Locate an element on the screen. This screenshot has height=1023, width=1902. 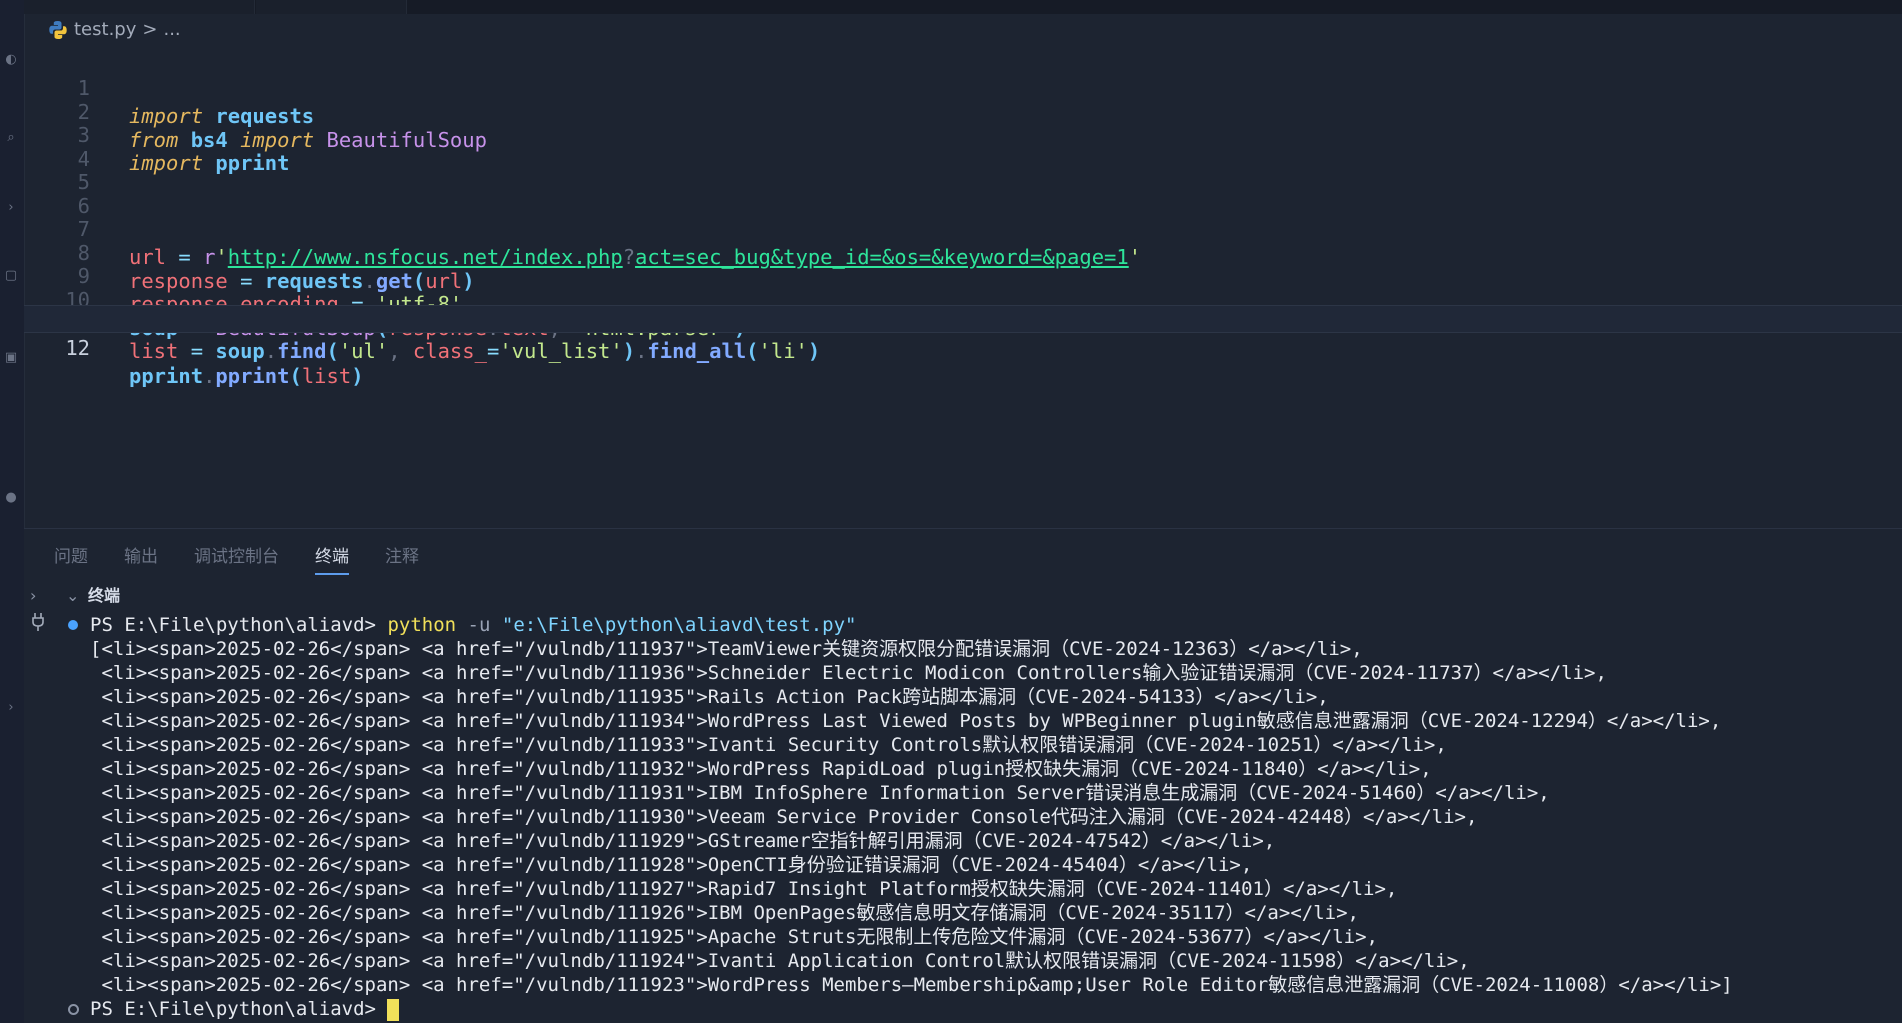
account-icon: ● is located at coordinates (11, 498).